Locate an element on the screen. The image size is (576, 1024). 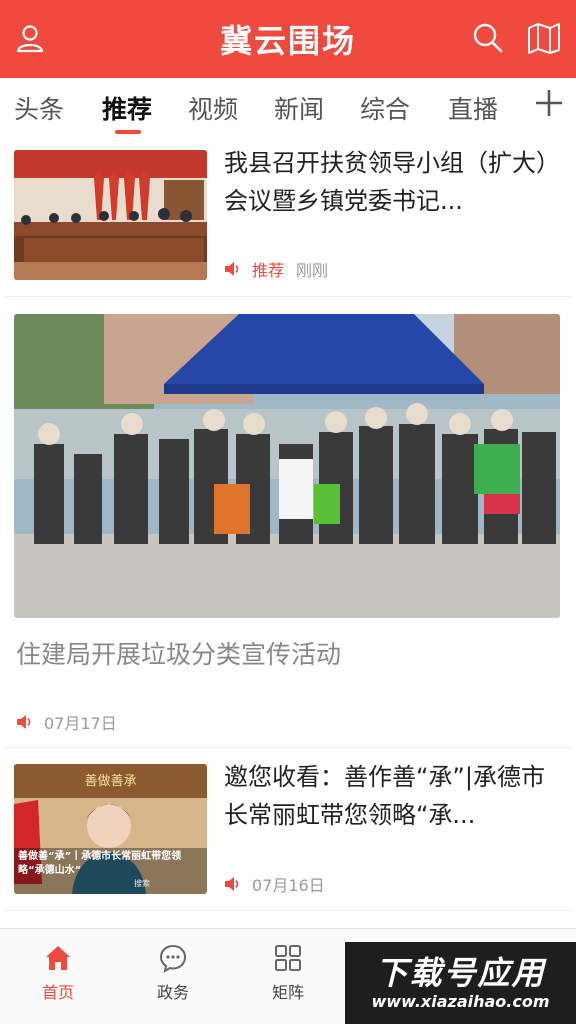
thumb-banner: 善做善承 is located at coordinates (110, 781).